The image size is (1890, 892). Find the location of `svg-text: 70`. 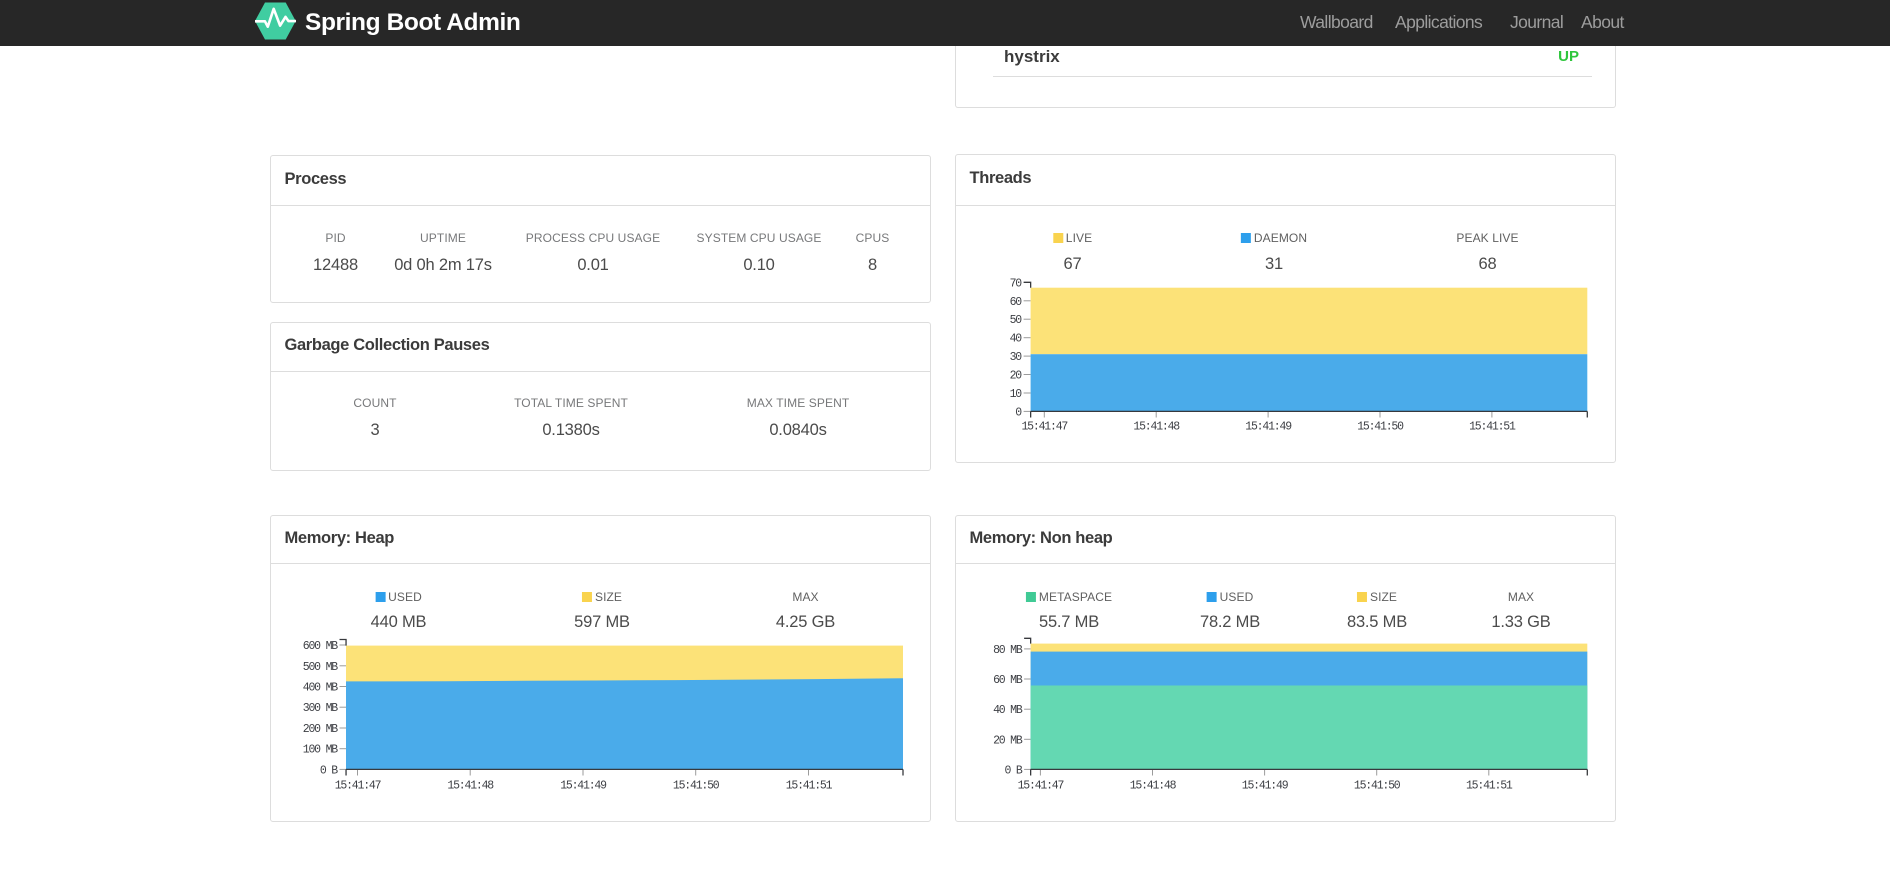

svg-text: 70 is located at coordinates (1016, 283).